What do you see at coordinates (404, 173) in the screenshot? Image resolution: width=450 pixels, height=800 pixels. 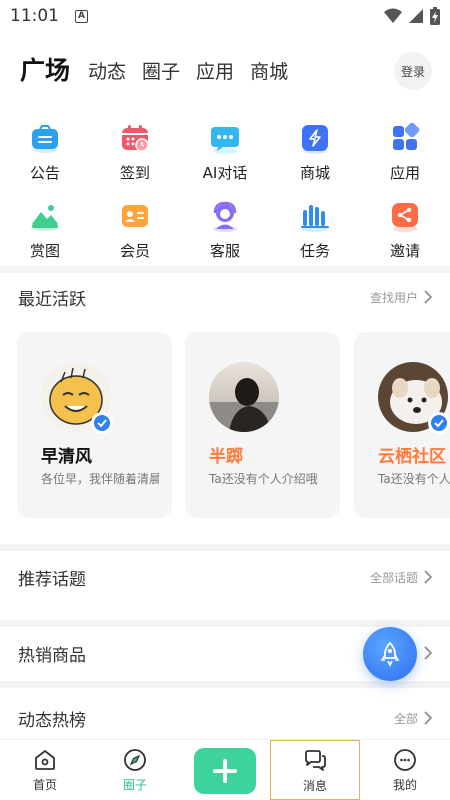 I see `grid-label: 应用` at bounding box center [404, 173].